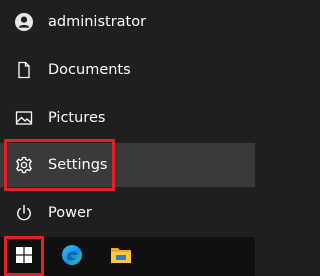 The image size is (320, 276). I want to click on picture-icon, so click(24, 118).